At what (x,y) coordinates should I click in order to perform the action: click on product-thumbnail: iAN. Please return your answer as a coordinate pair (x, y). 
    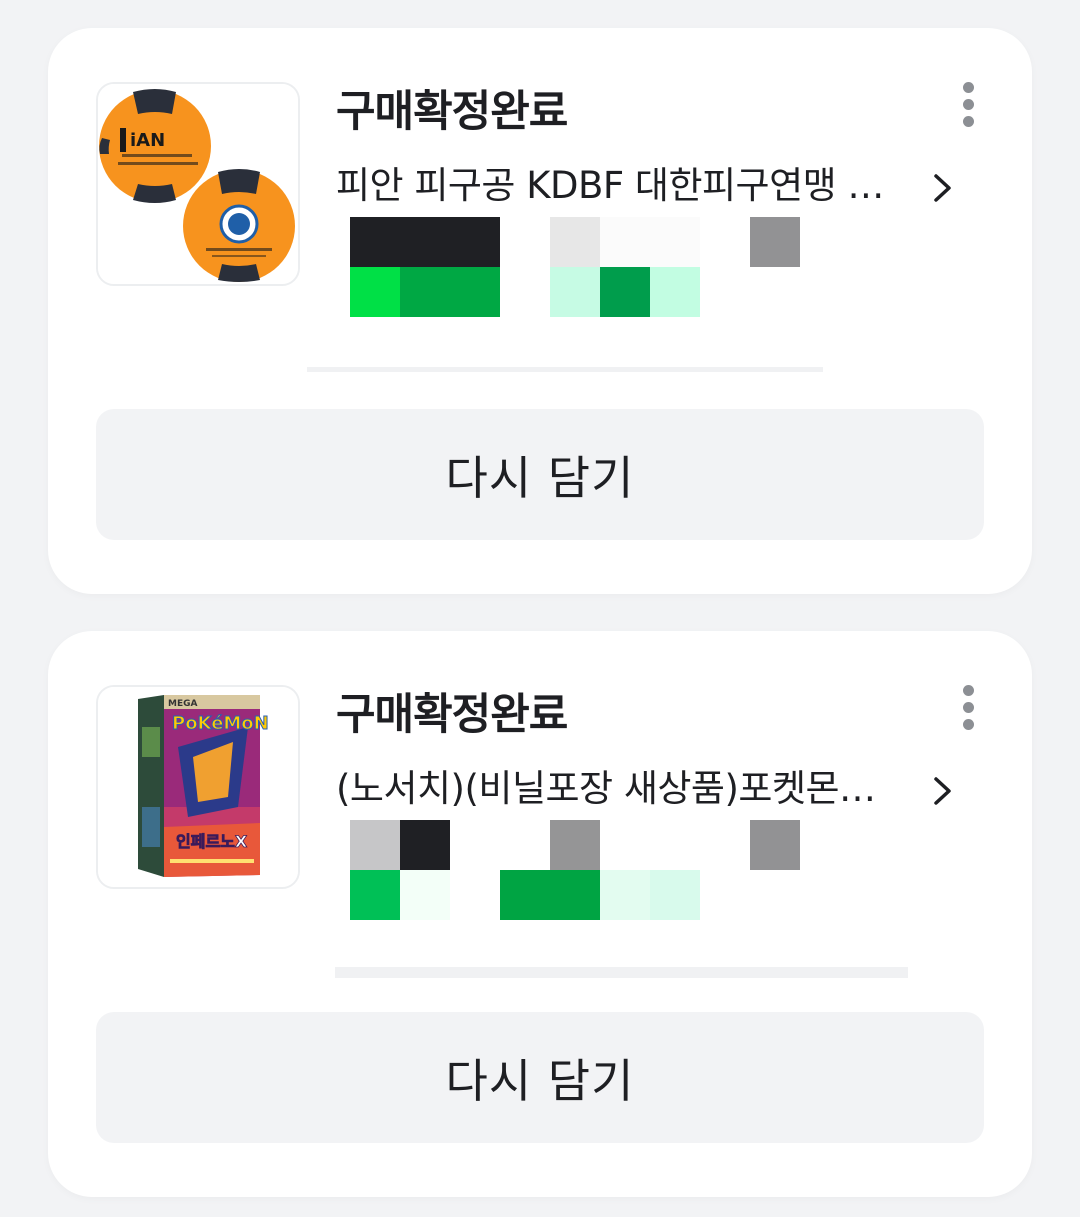
    Looking at the image, I should click on (198, 184).